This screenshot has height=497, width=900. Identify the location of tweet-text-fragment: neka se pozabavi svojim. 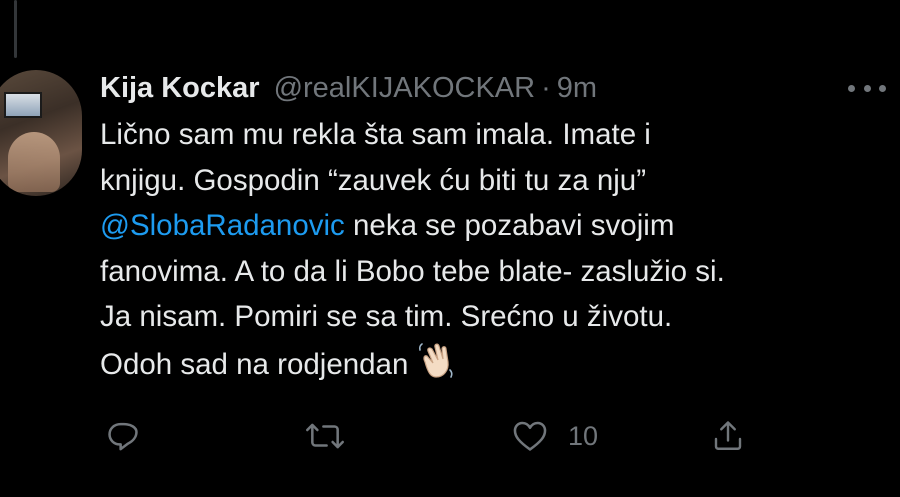
(514, 225).